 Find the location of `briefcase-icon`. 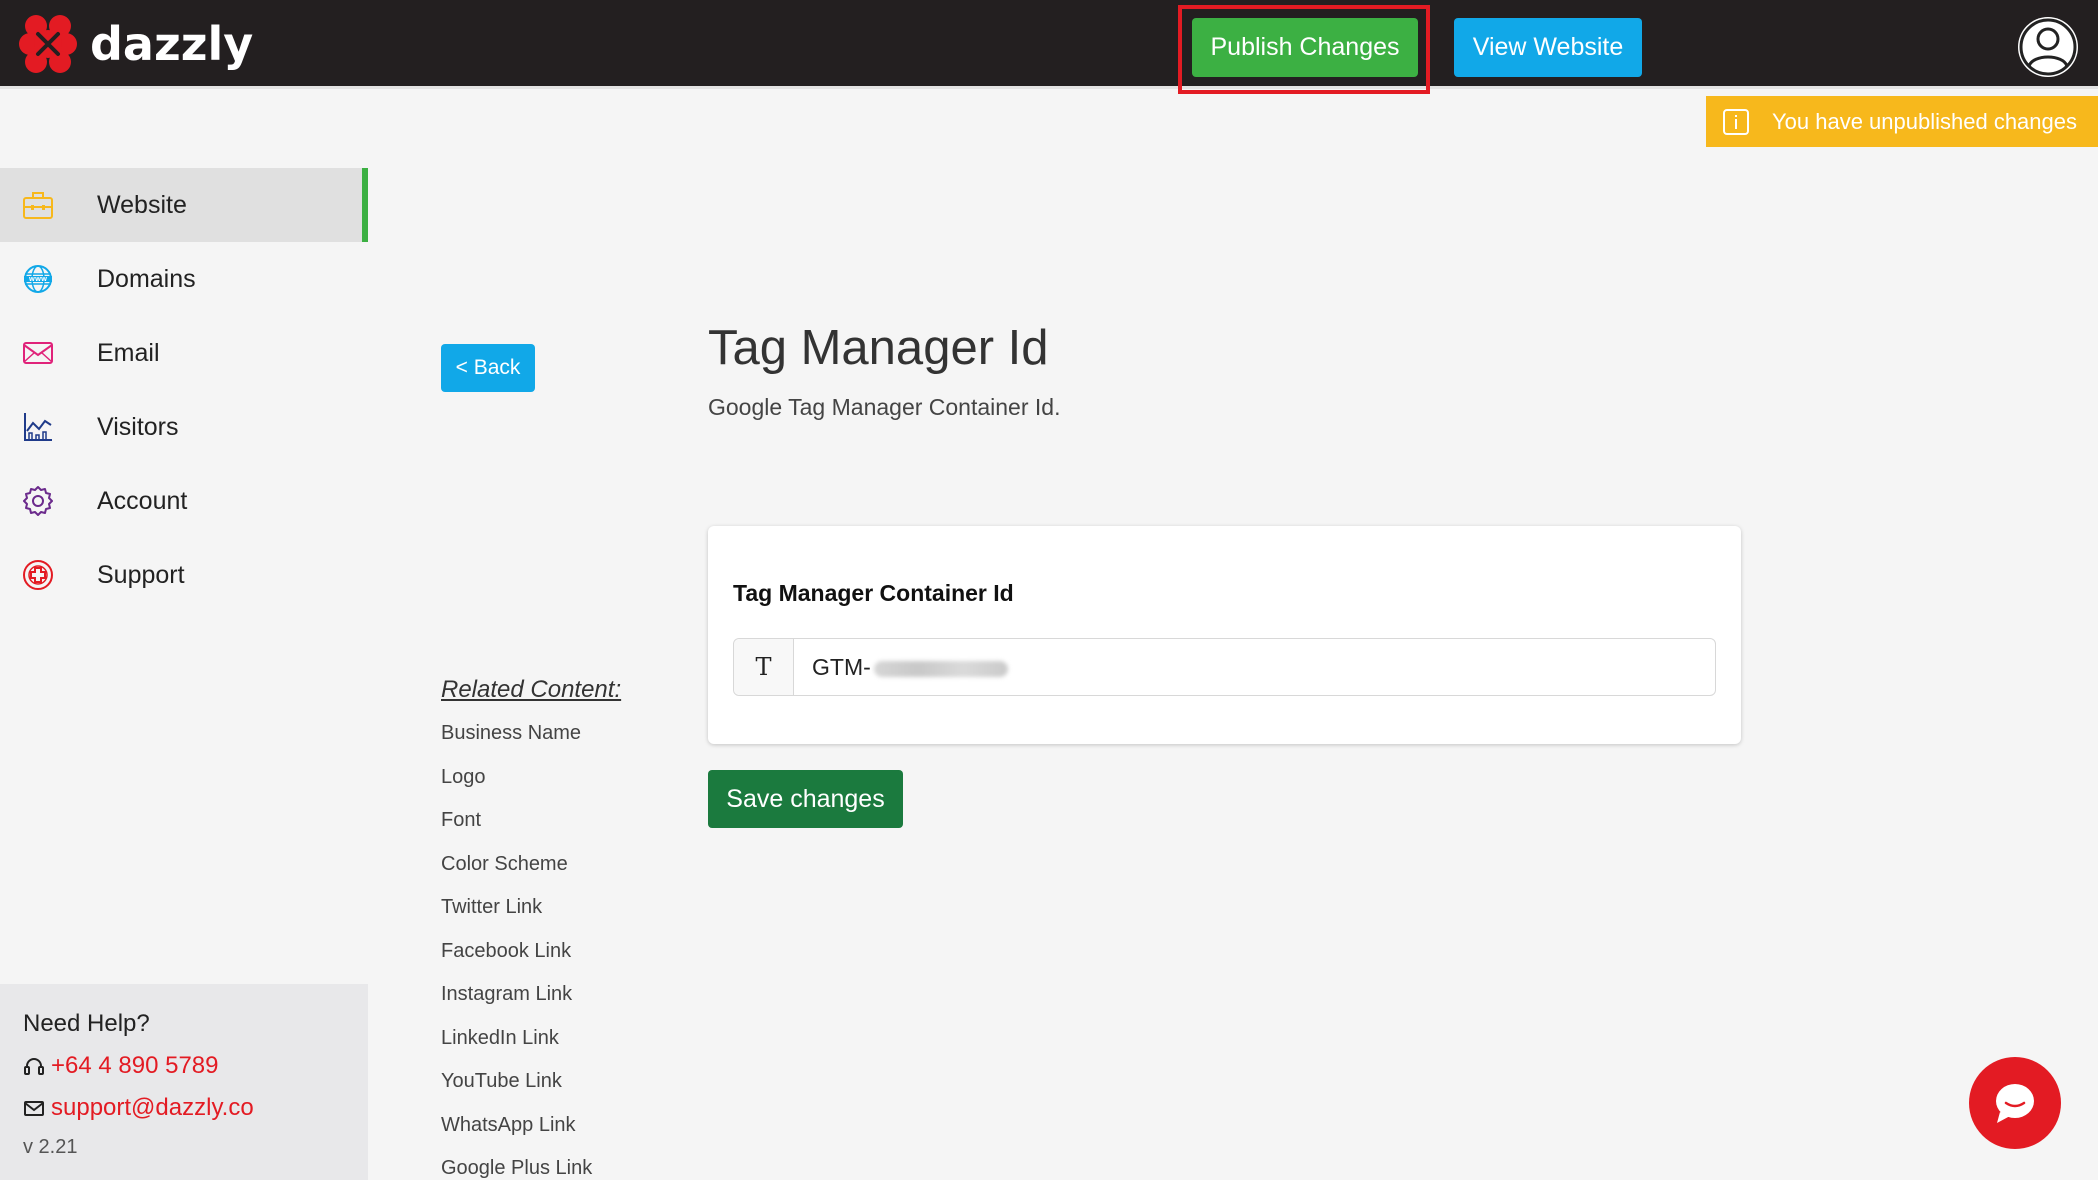

briefcase-icon is located at coordinates (38, 205).